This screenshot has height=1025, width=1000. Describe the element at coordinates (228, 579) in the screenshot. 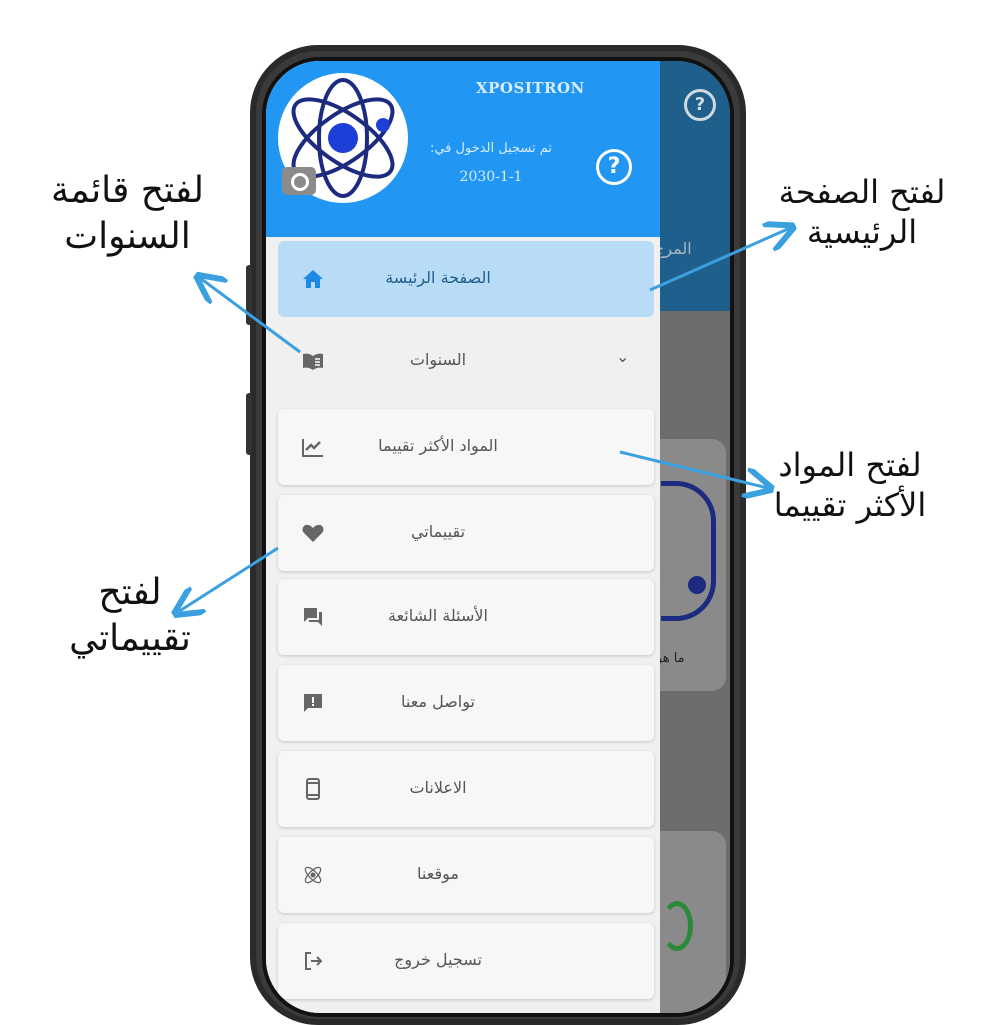

I see `arrow-my-ratings` at that location.